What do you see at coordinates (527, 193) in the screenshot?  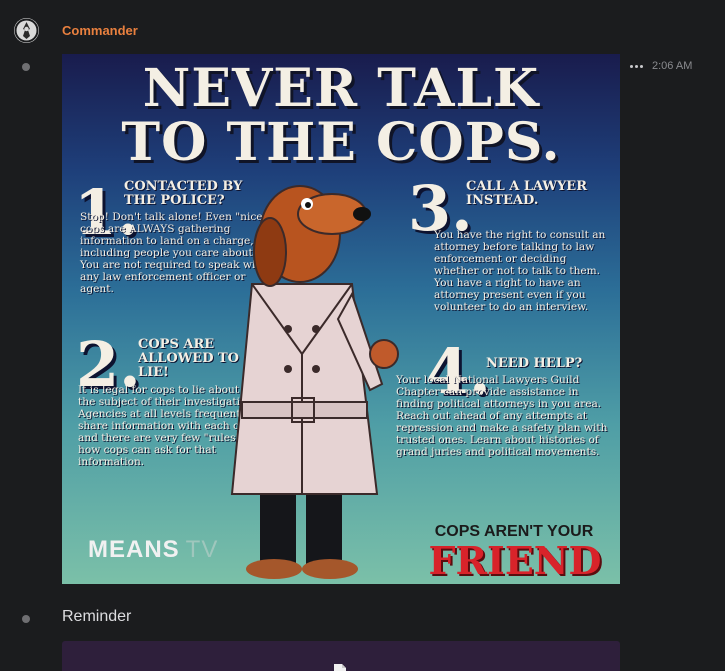 I see `section-heading: CALL A LAWYER INSTEAD.` at bounding box center [527, 193].